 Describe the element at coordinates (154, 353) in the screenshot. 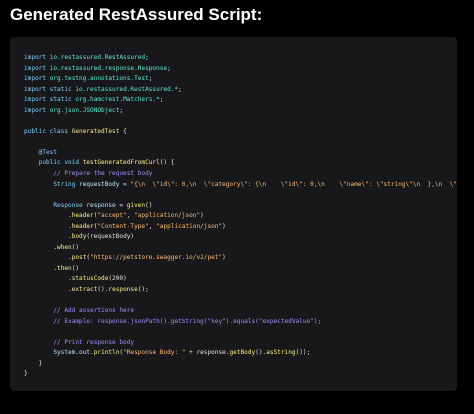

I see `code-token: "Response Body: "` at that location.